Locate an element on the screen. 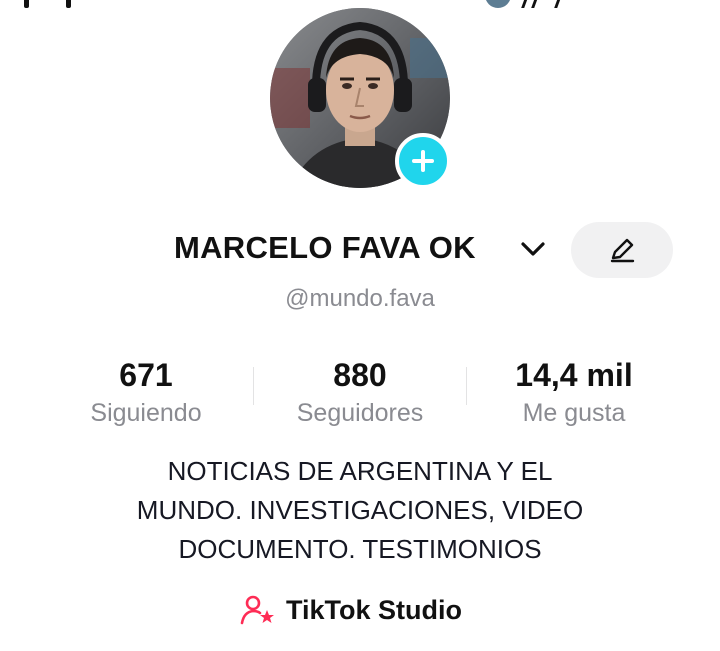 The height and width of the screenshot is (651, 720). pencil-icon is located at coordinates (622, 250).